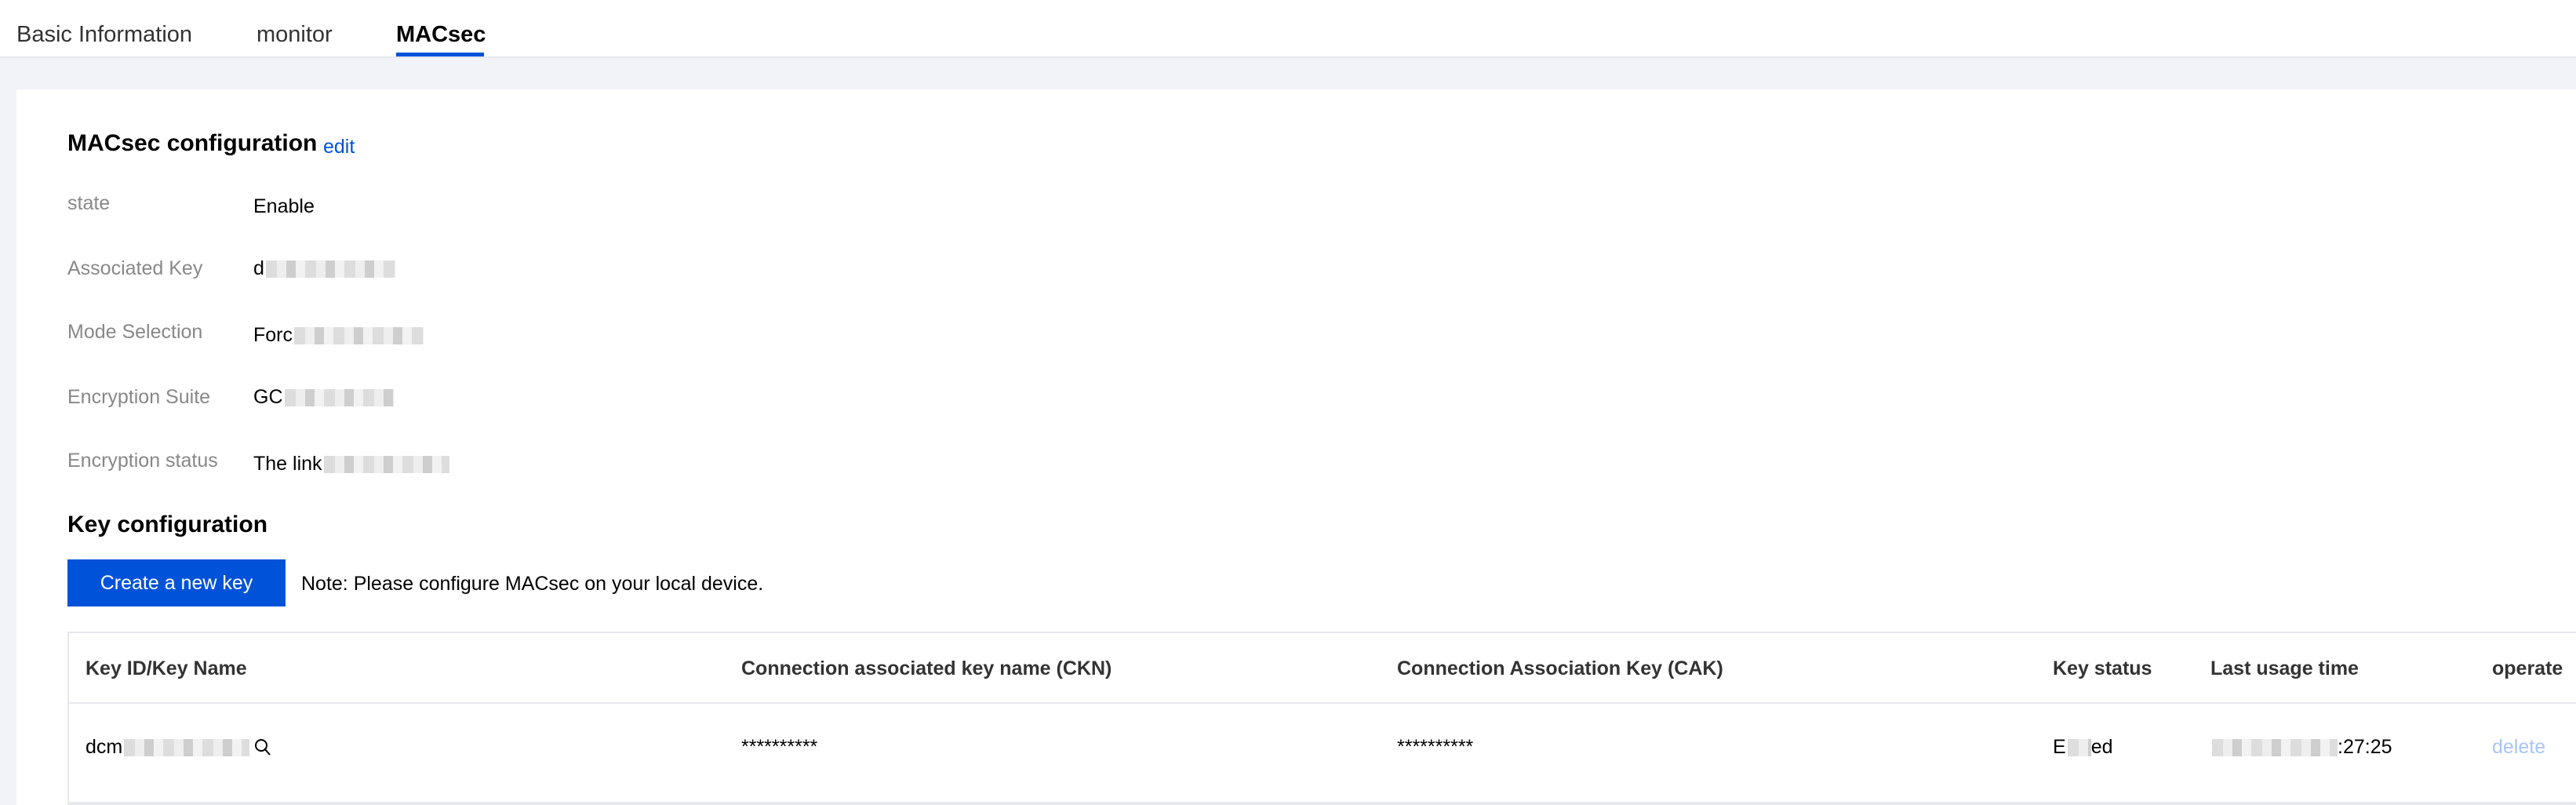  What do you see at coordinates (284, 206) in the screenshot?
I see `state-value: Enable` at bounding box center [284, 206].